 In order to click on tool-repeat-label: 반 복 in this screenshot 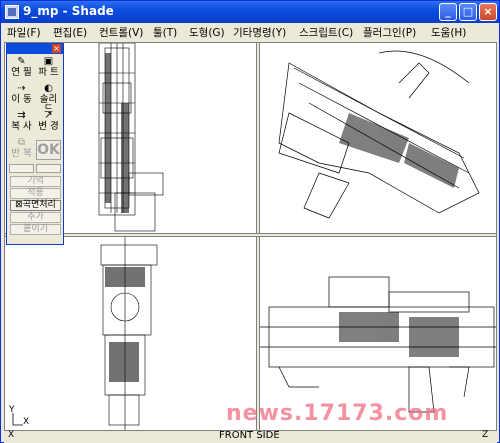, I will do `click(21, 153)`.